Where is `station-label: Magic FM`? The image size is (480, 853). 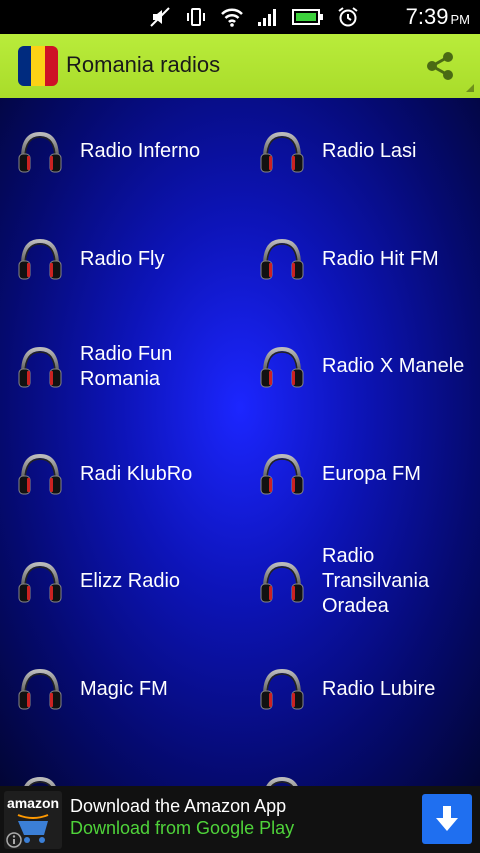
station-label: Magic FM is located at coordinates (124, 688).